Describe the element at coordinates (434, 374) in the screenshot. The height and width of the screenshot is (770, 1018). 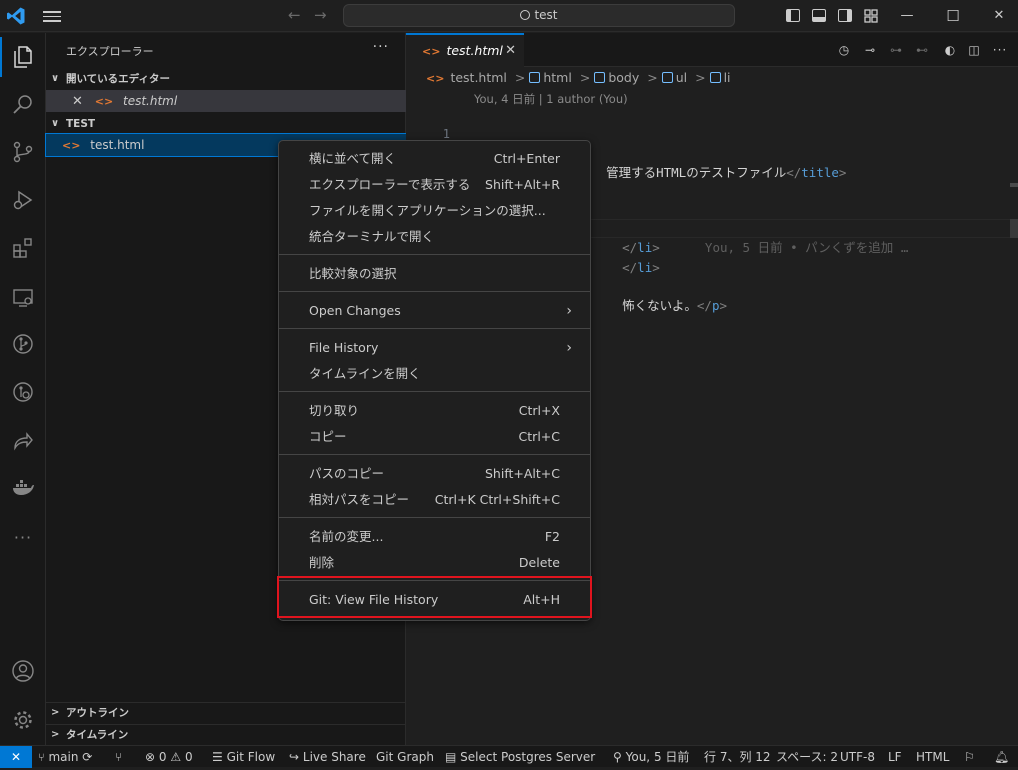
I see `menu-item-open-timeline: タイムラインを開く` at that location.